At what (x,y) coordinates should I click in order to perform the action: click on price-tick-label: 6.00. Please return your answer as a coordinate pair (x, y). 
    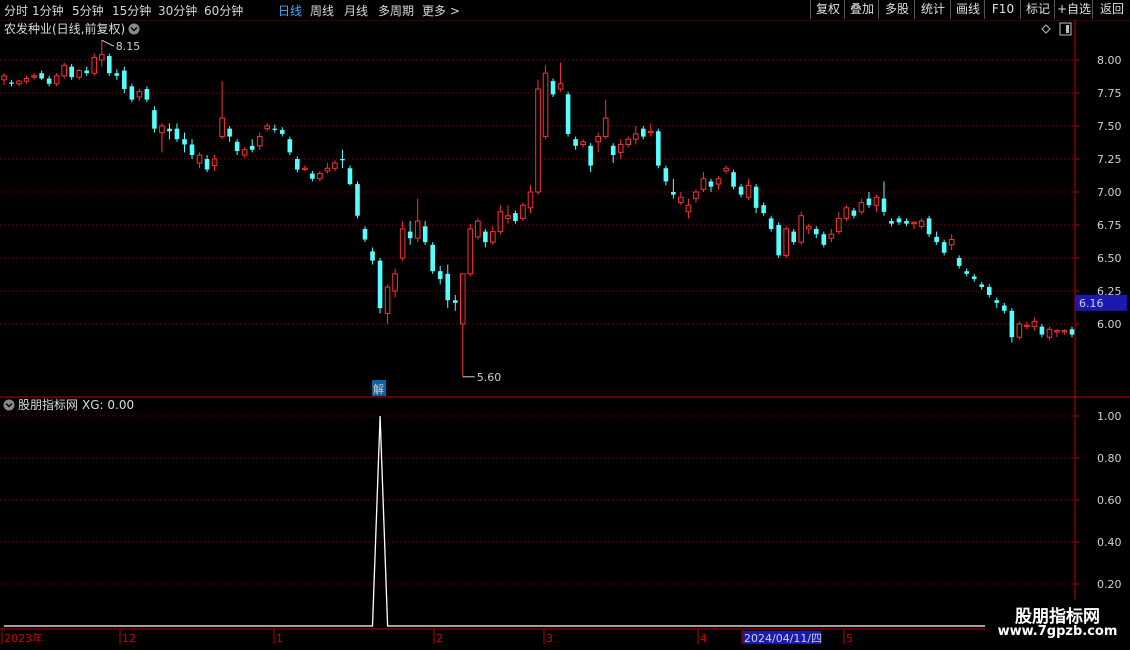
    Looking at the image, I should click on (1109, 324).